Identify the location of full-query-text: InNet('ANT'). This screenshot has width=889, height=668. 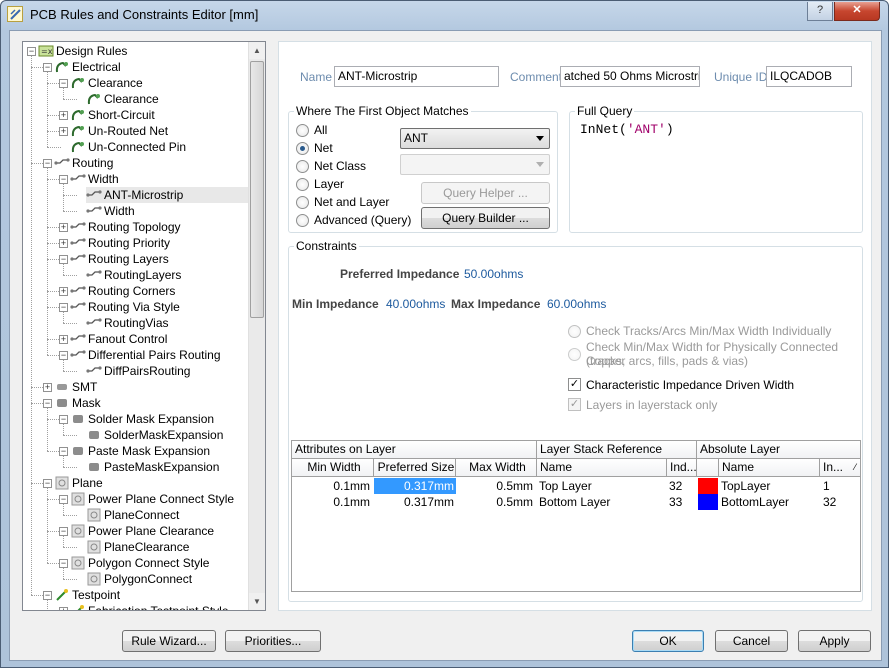
(627, 129).